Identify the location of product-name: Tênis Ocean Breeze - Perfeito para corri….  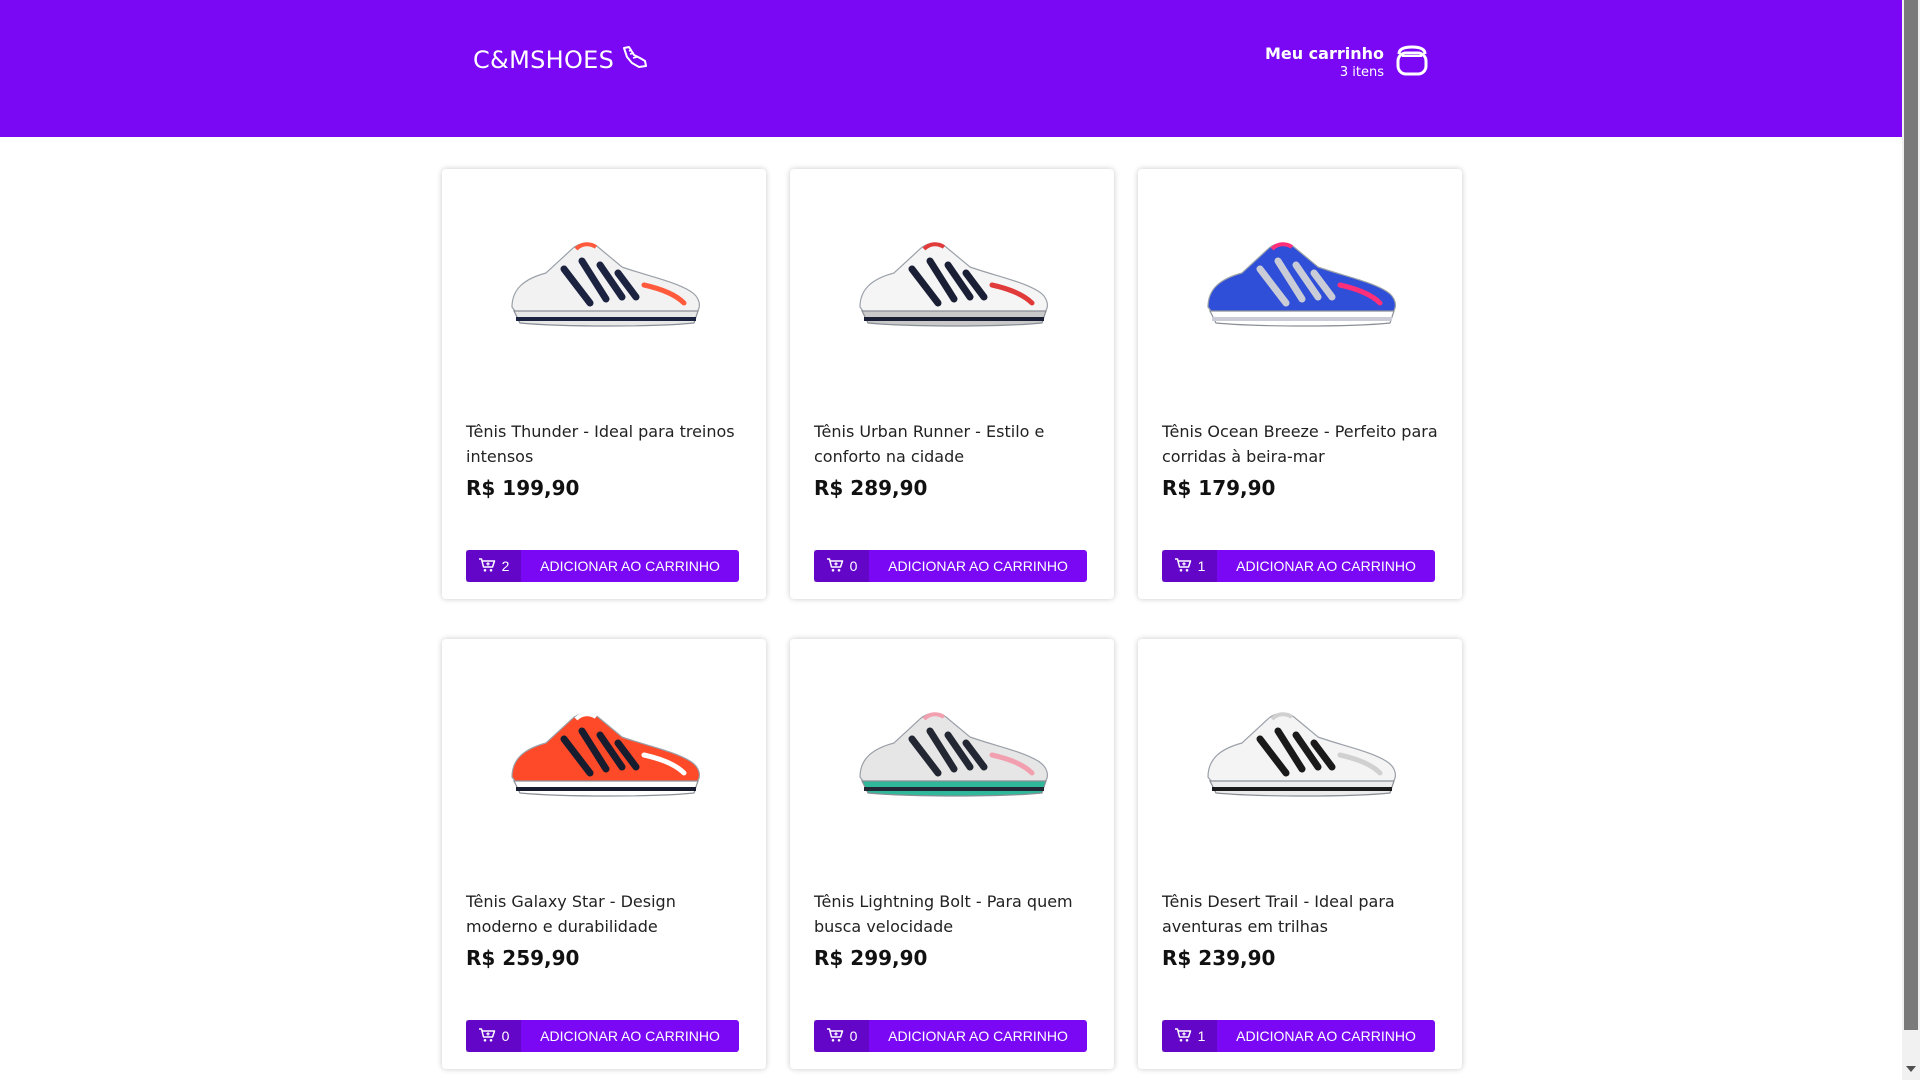
(1300, 444).